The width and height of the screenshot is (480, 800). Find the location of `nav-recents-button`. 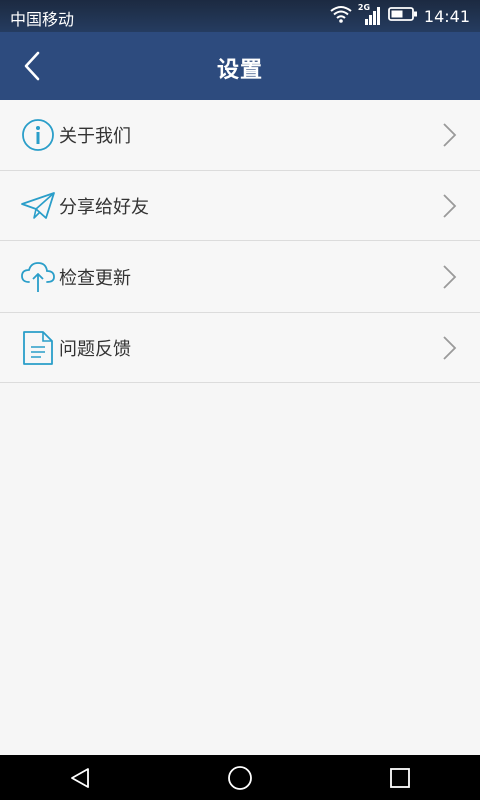

nav-recents-button is located at coordinates (400, 777).